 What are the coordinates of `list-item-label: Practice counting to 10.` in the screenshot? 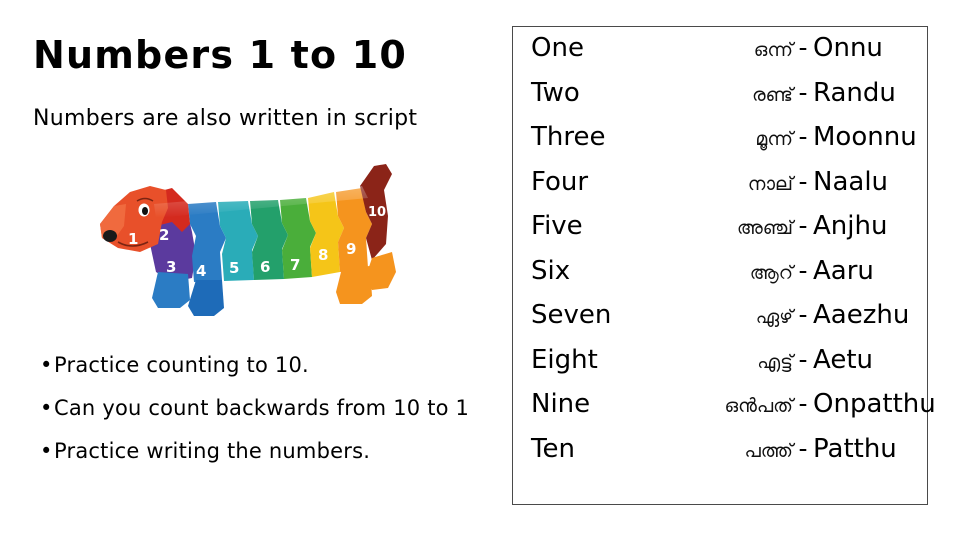 It's located at (181, 365).